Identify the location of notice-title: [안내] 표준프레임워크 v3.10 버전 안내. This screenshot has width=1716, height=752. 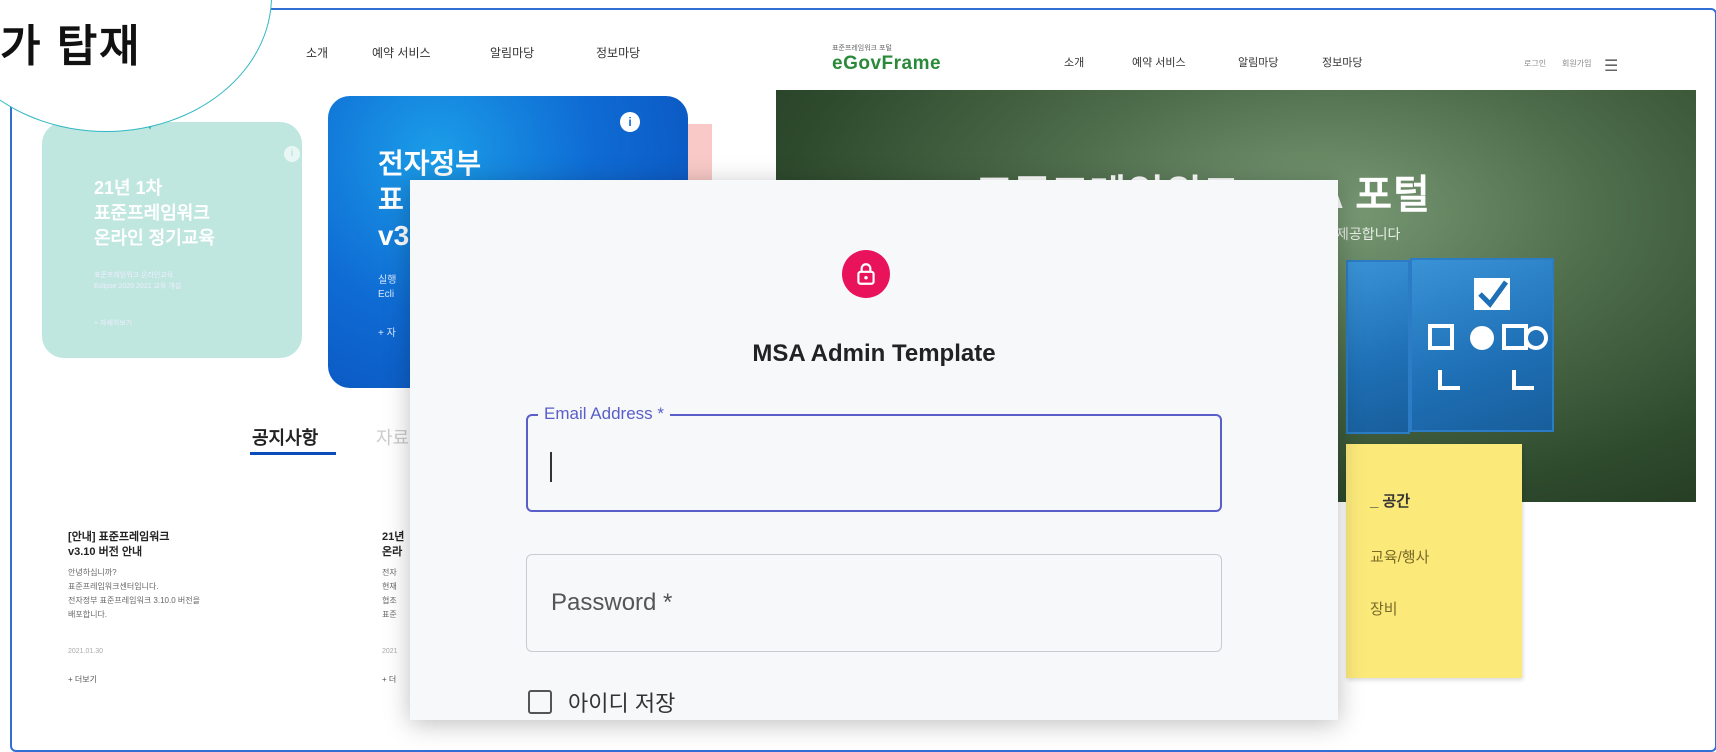
(118, 545).